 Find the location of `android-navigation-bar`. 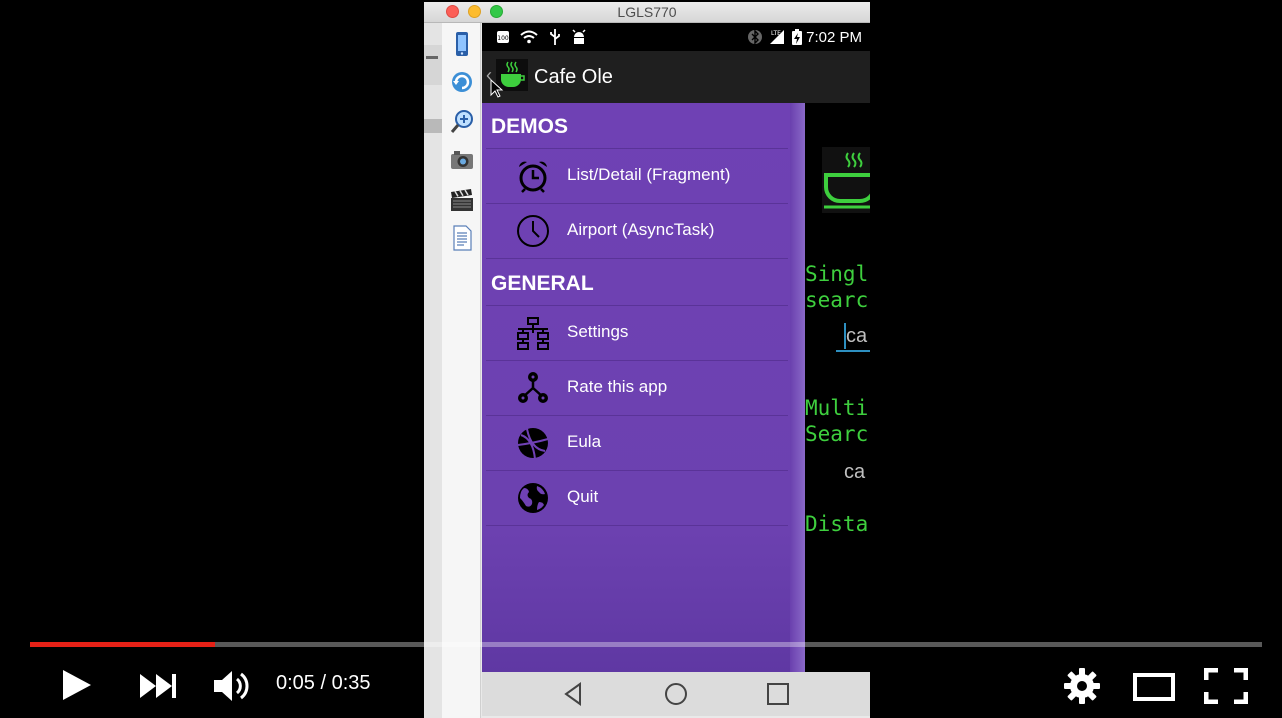

android-navigation-bar is located at coordinates (676, 694).